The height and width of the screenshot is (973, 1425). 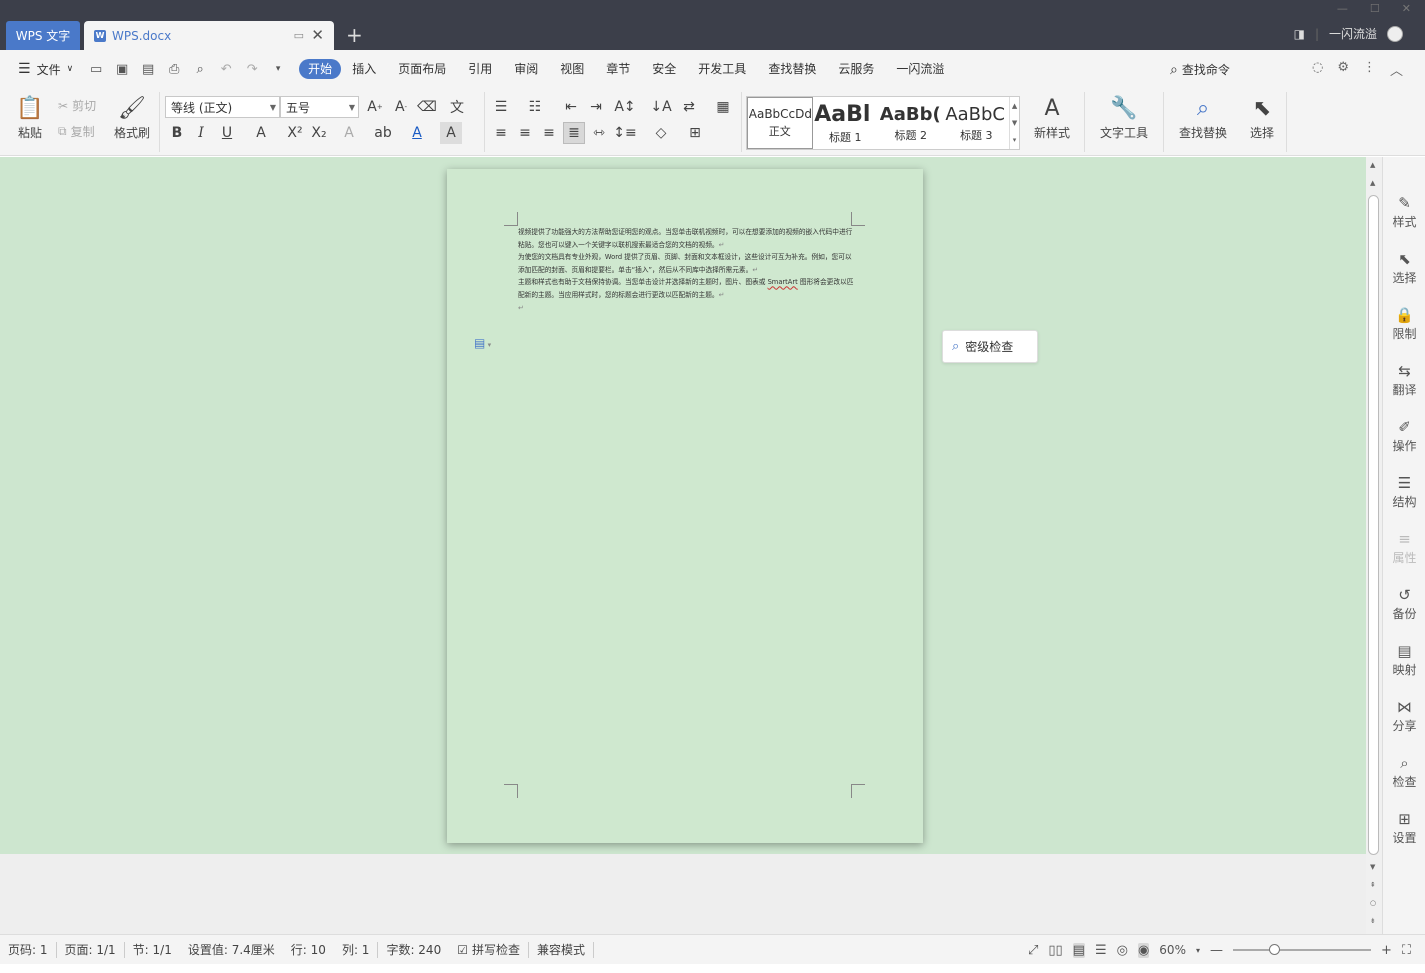 I want to click on tab-1: 插入, so click(x=364, y=69).